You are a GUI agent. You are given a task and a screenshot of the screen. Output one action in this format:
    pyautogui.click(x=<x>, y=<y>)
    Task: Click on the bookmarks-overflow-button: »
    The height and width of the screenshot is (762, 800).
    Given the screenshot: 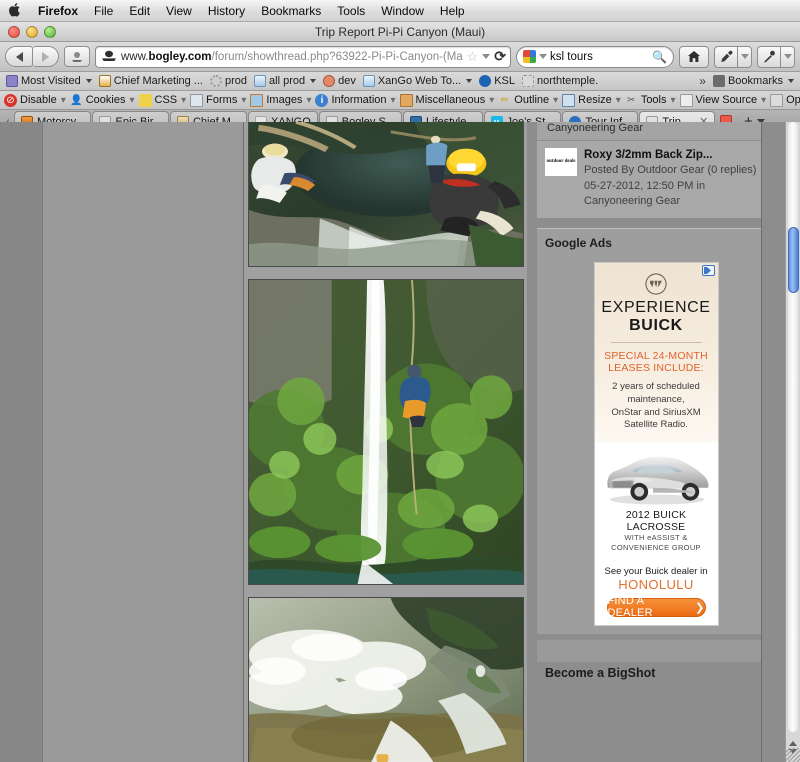 What is the action you would take?
    pyautogui.click(x=702, y=81)
    